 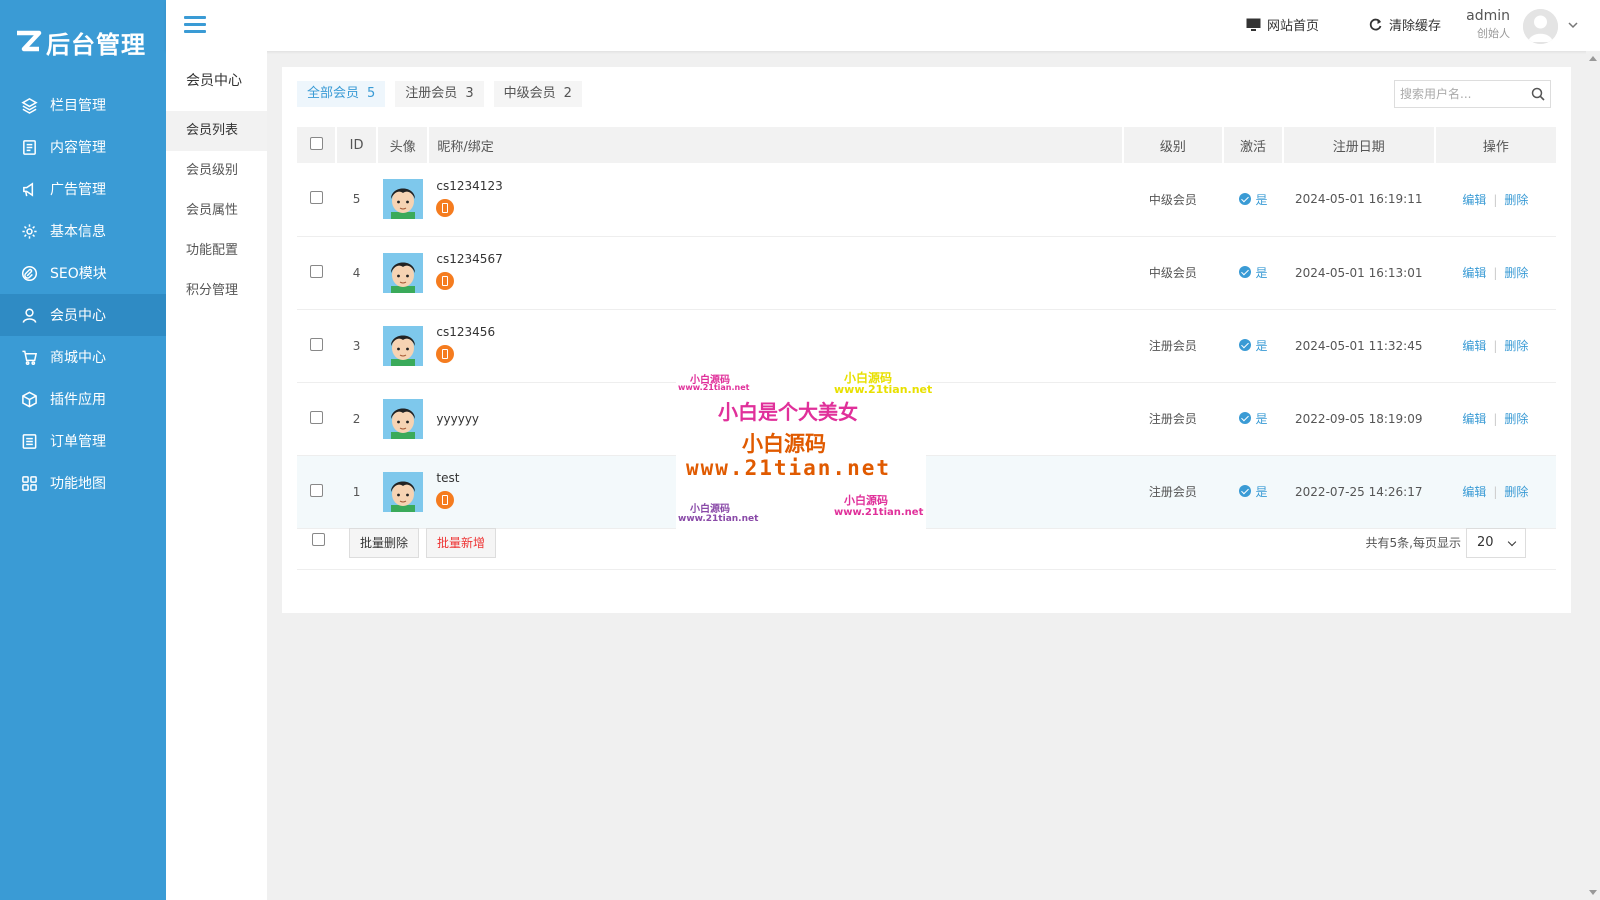 I want to click on tab-all-members: 全部会员 5, so click(x=341, y=94).